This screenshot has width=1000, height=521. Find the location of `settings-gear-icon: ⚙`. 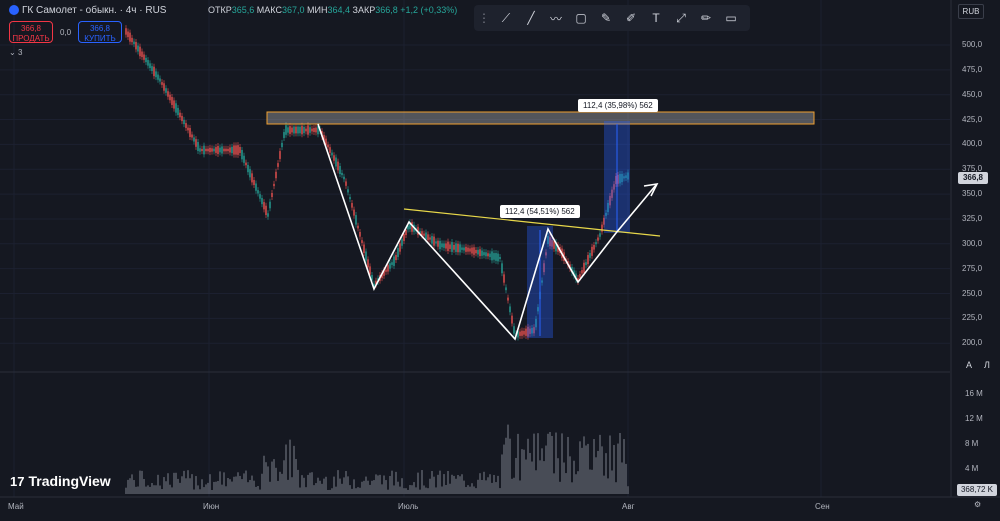

settings-gear-icon: ⚙ is located at coordinates (977, 504).